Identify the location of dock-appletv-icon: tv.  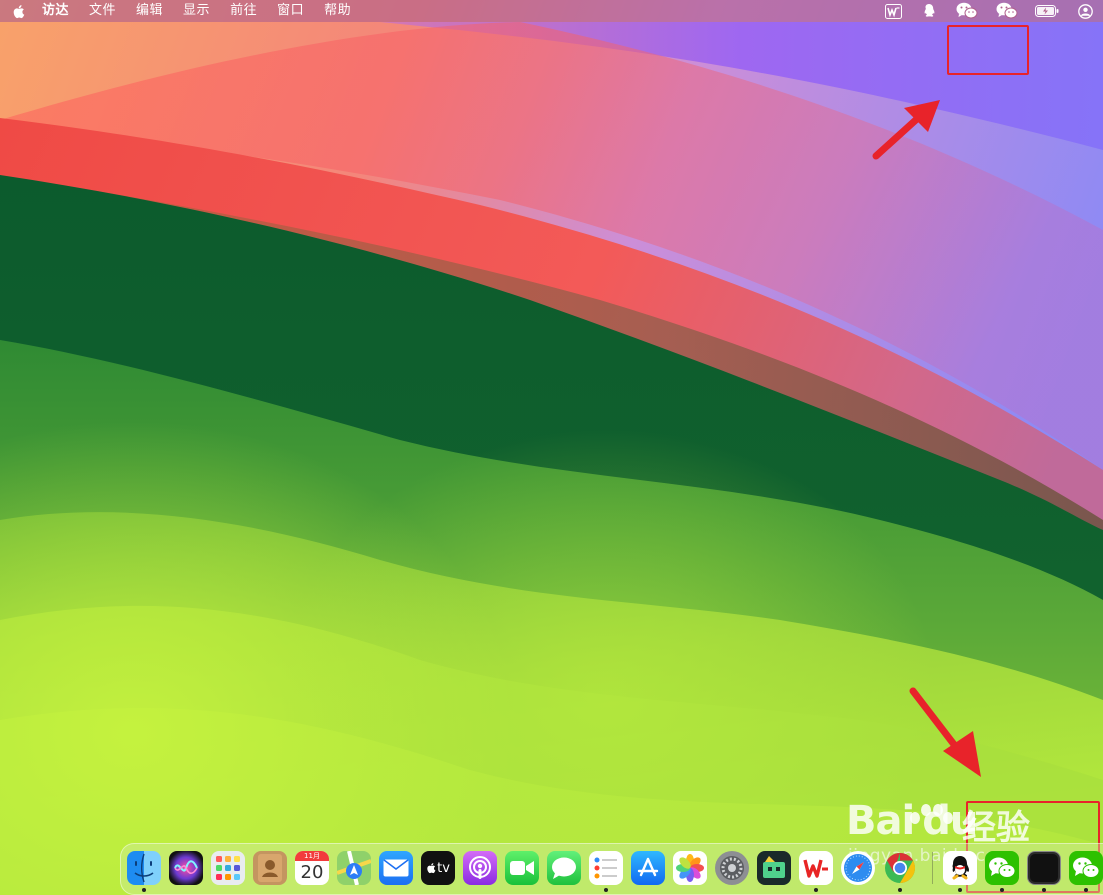
(438, 868).